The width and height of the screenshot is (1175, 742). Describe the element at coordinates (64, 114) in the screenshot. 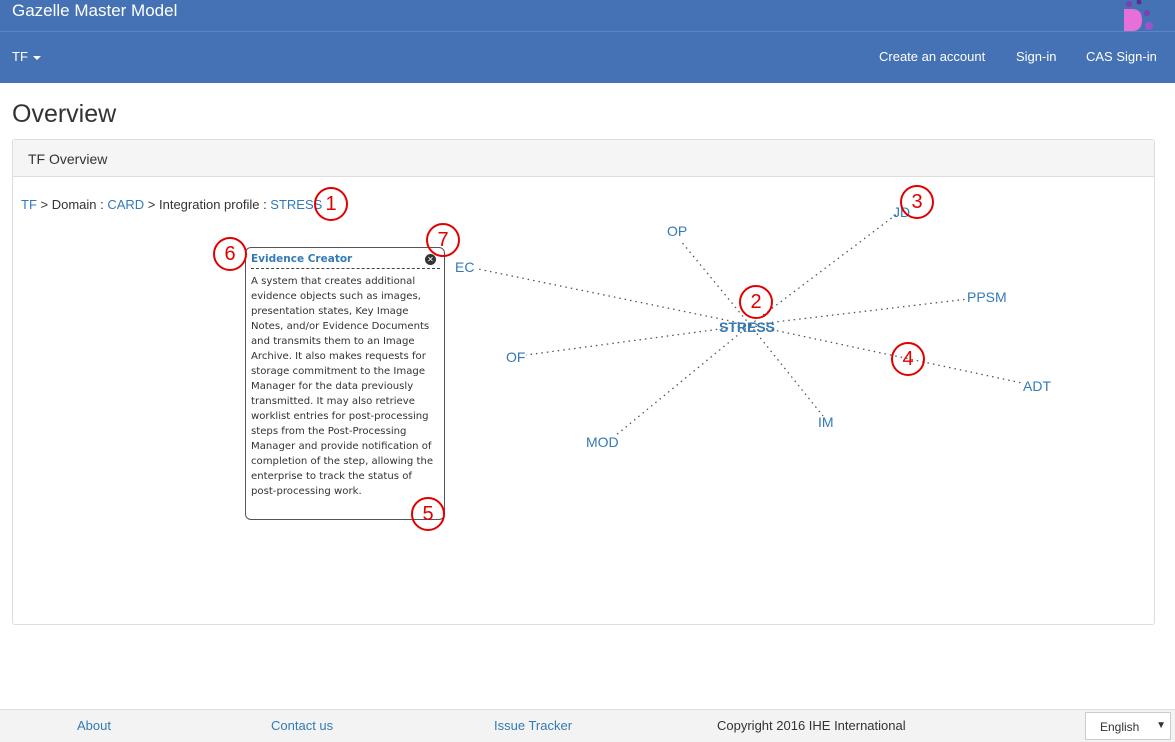

I see `page-title: Overview` at that location.